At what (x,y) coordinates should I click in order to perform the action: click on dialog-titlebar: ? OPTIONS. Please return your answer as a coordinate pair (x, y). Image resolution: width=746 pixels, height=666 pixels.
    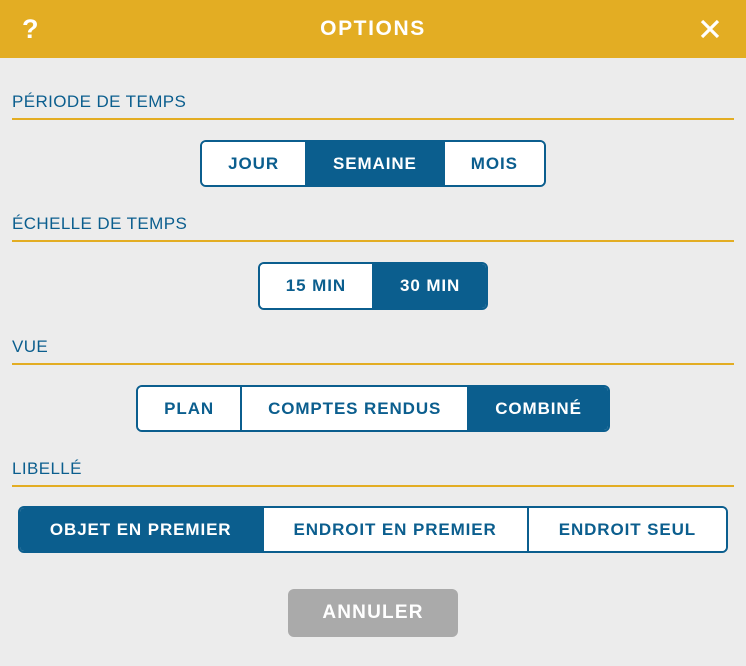
    Looking at the image, I should click on (373, 29).